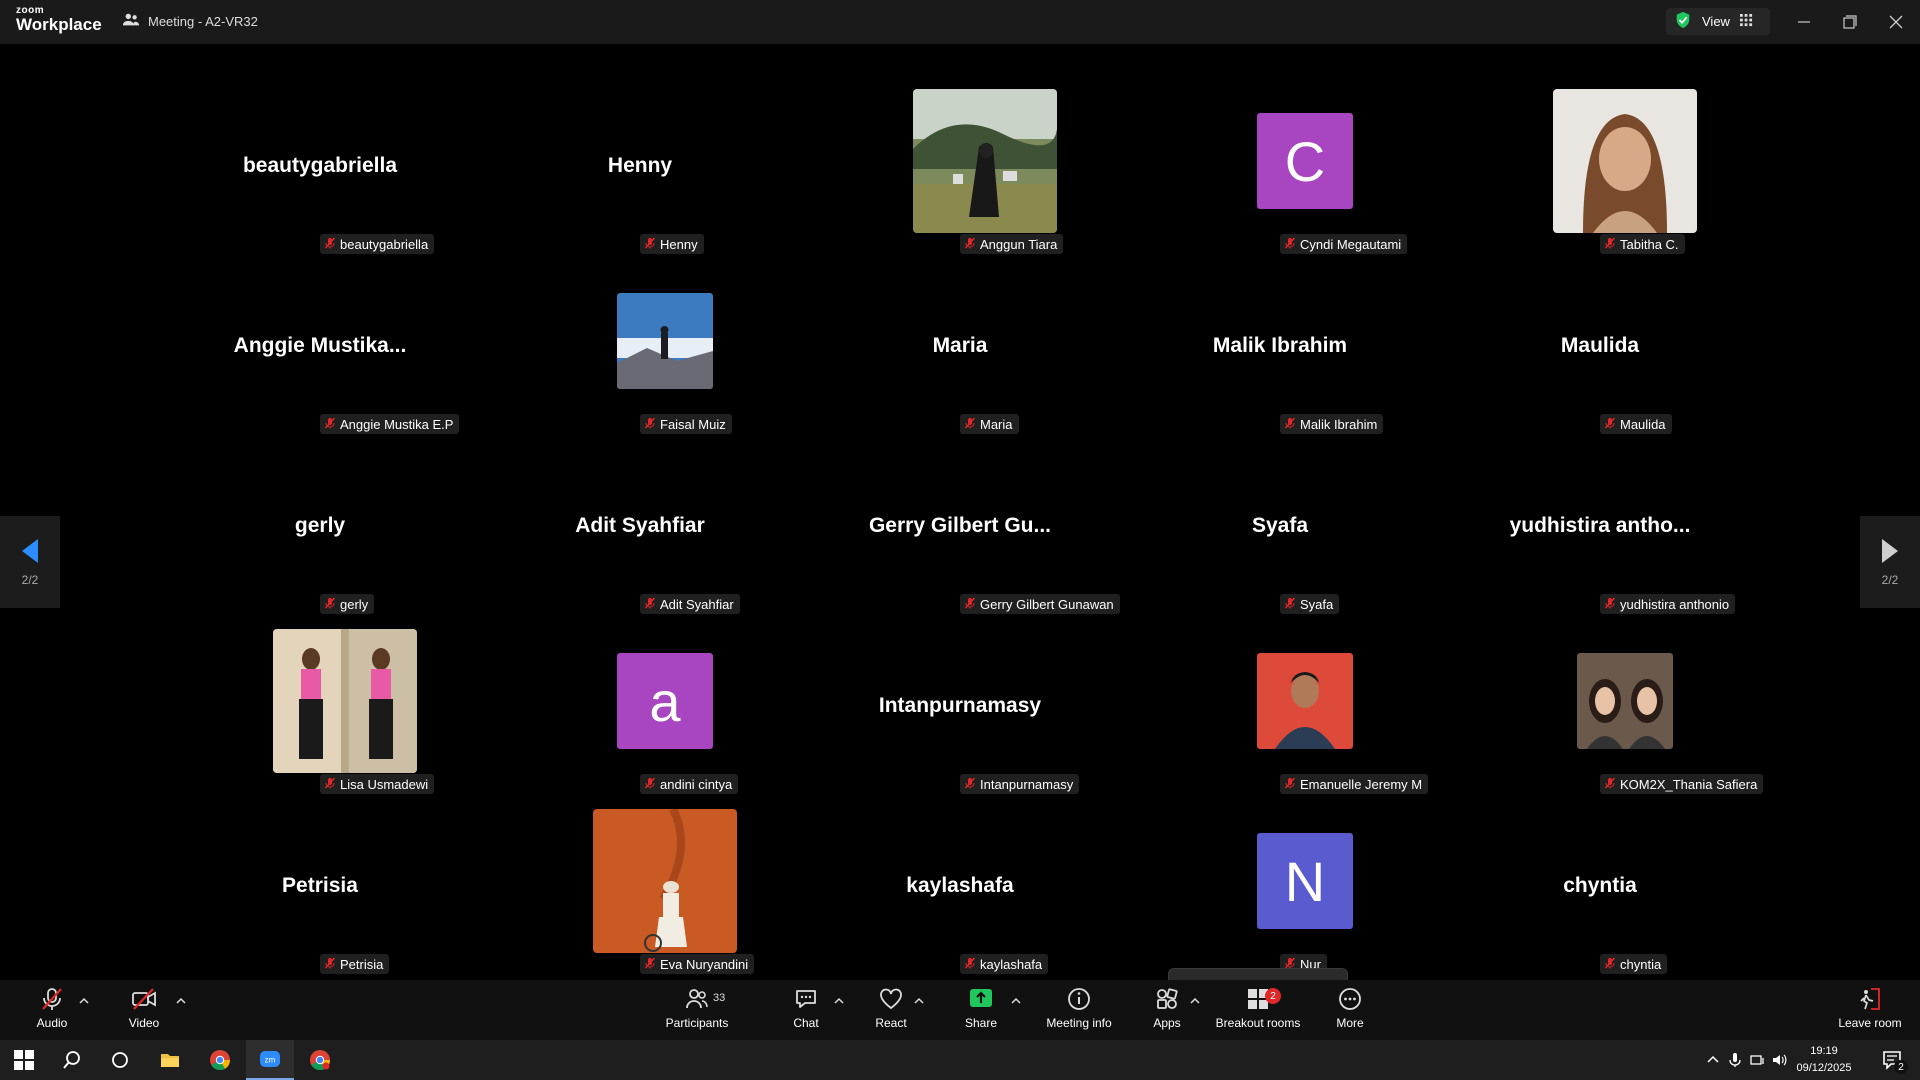  Describe the element at coordinates (1600, 894) in the screenshot. I see `participant-tile: chyntia chyntia` at that location.